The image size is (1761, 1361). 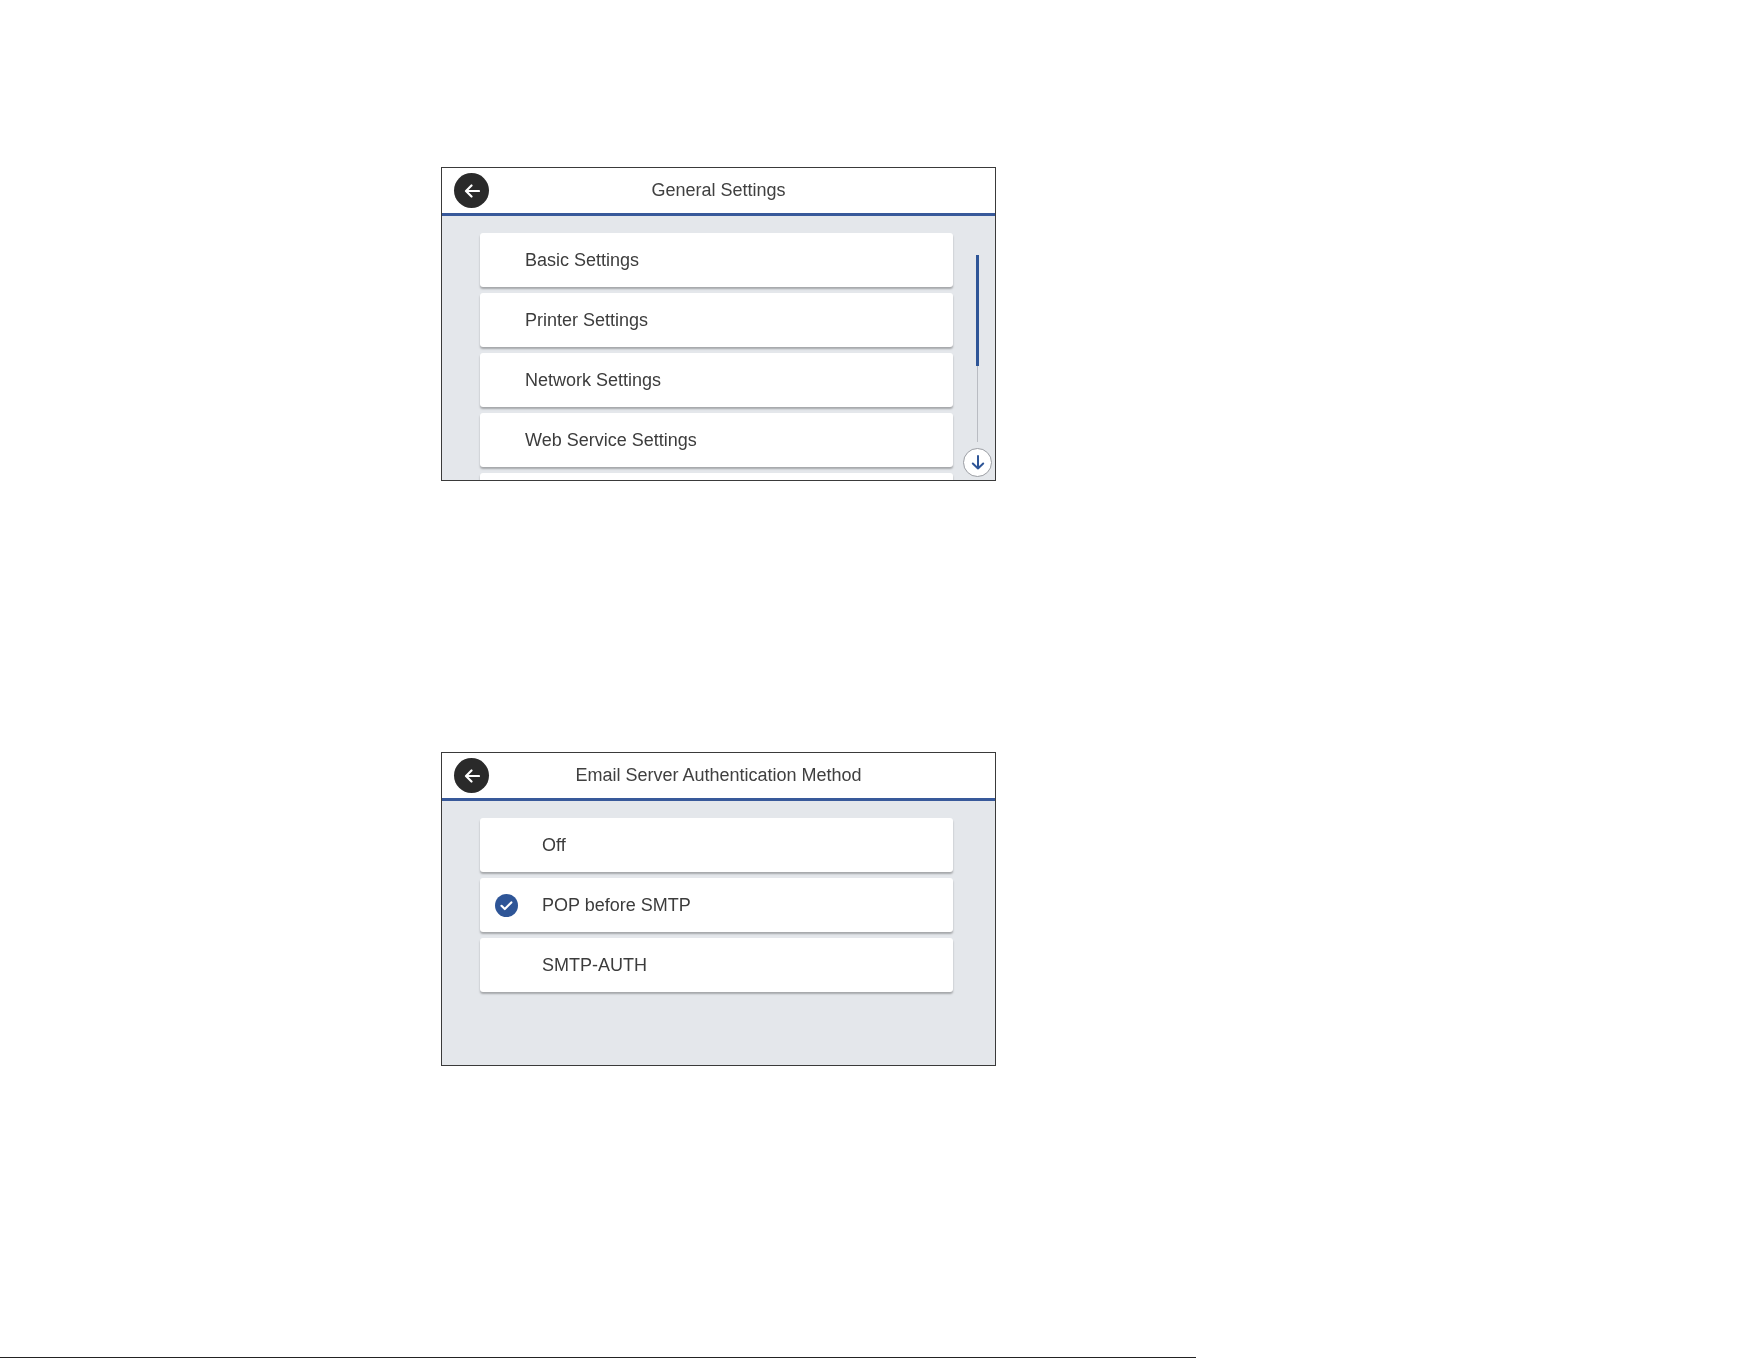 I want to click on down-arrow-icon, so click(x=977, y=462).